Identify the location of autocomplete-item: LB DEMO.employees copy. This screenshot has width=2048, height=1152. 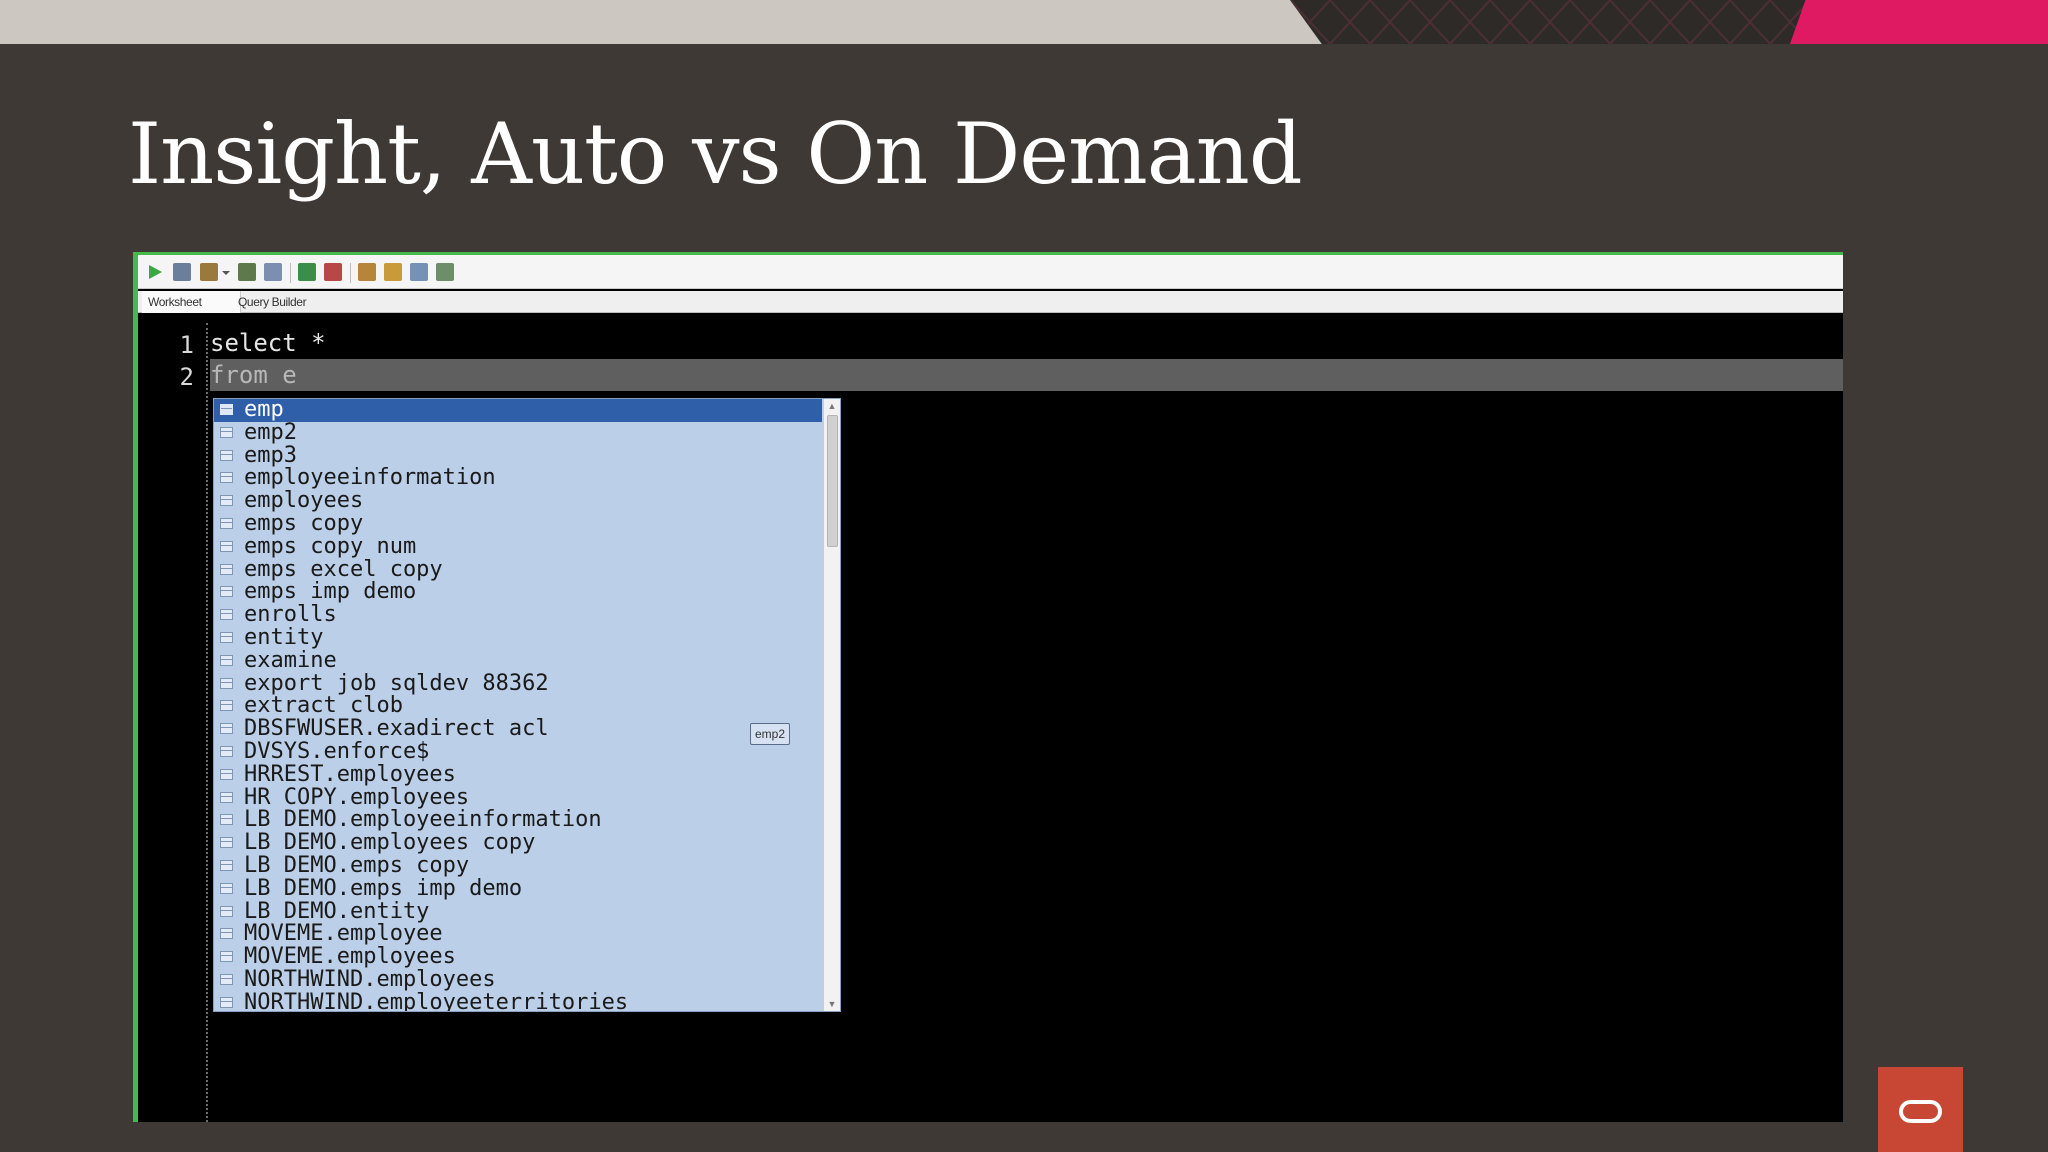
(518, 843).